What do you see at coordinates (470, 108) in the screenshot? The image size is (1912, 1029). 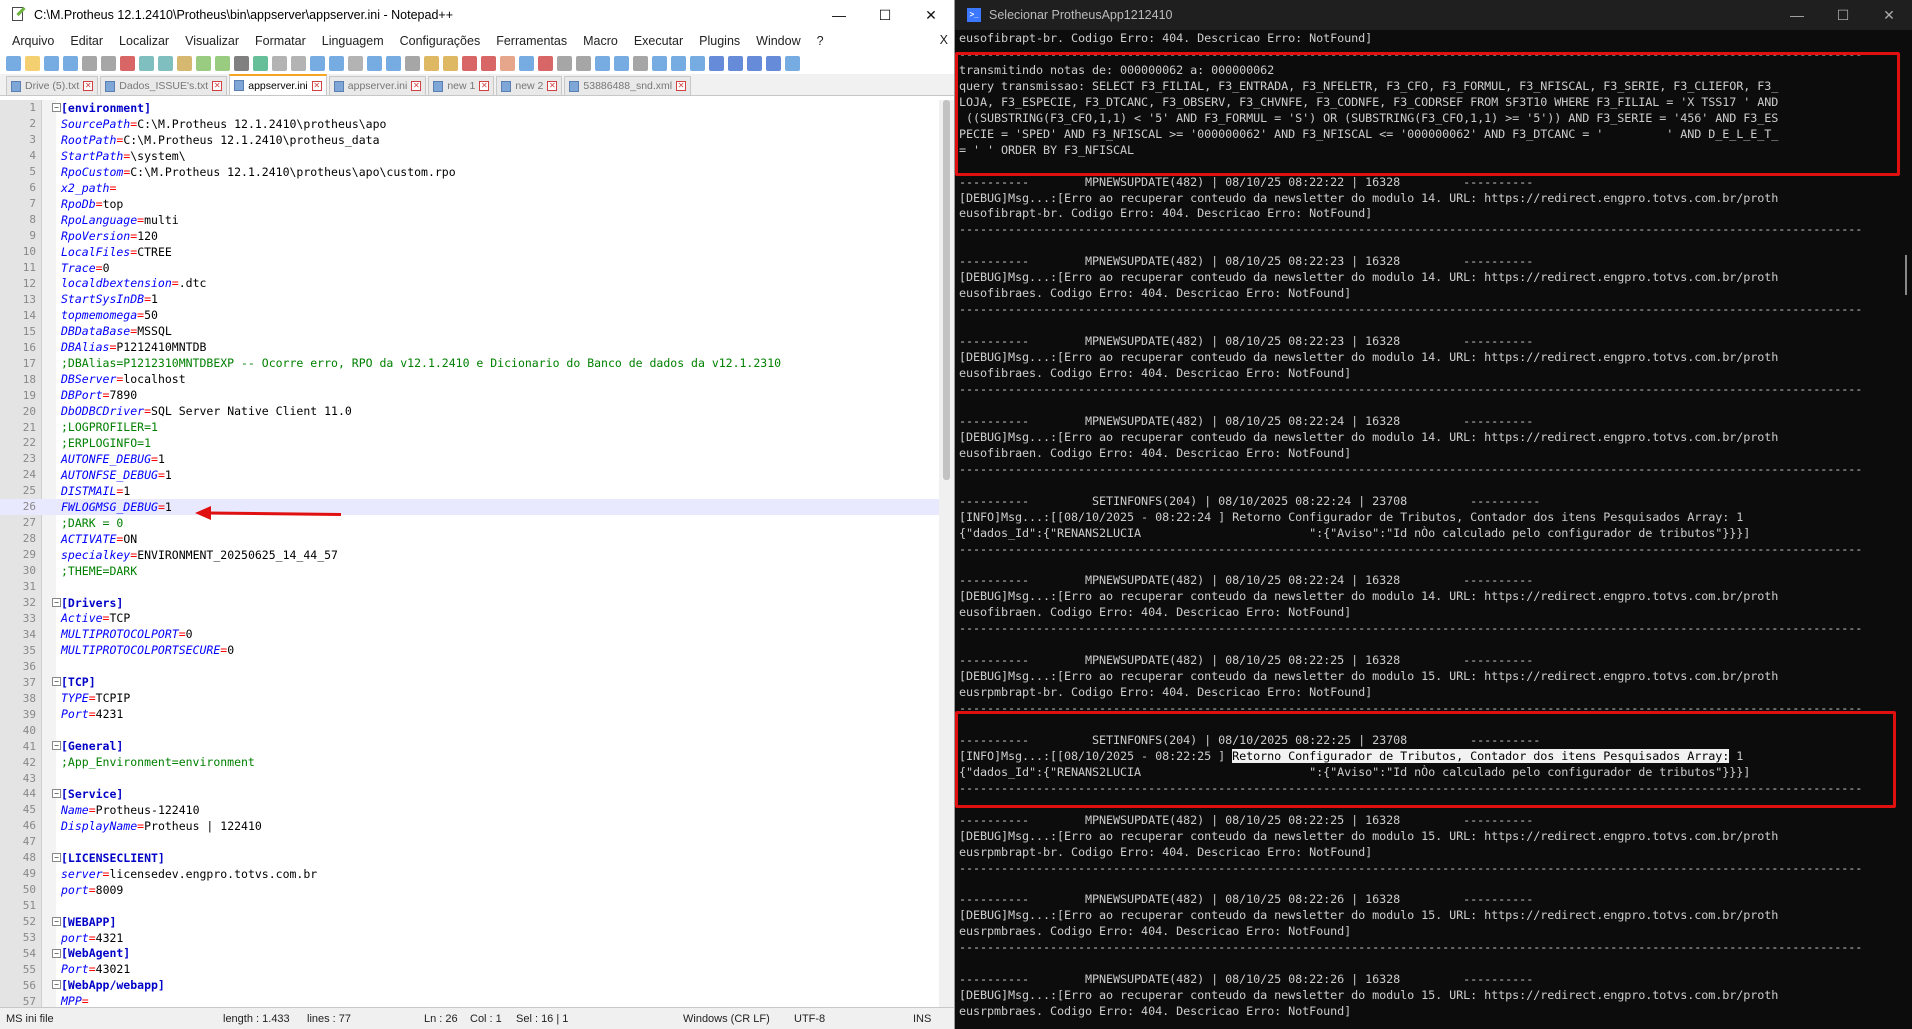 I see `code-line: 1 − [environment]` at bounding box center [470, 108].